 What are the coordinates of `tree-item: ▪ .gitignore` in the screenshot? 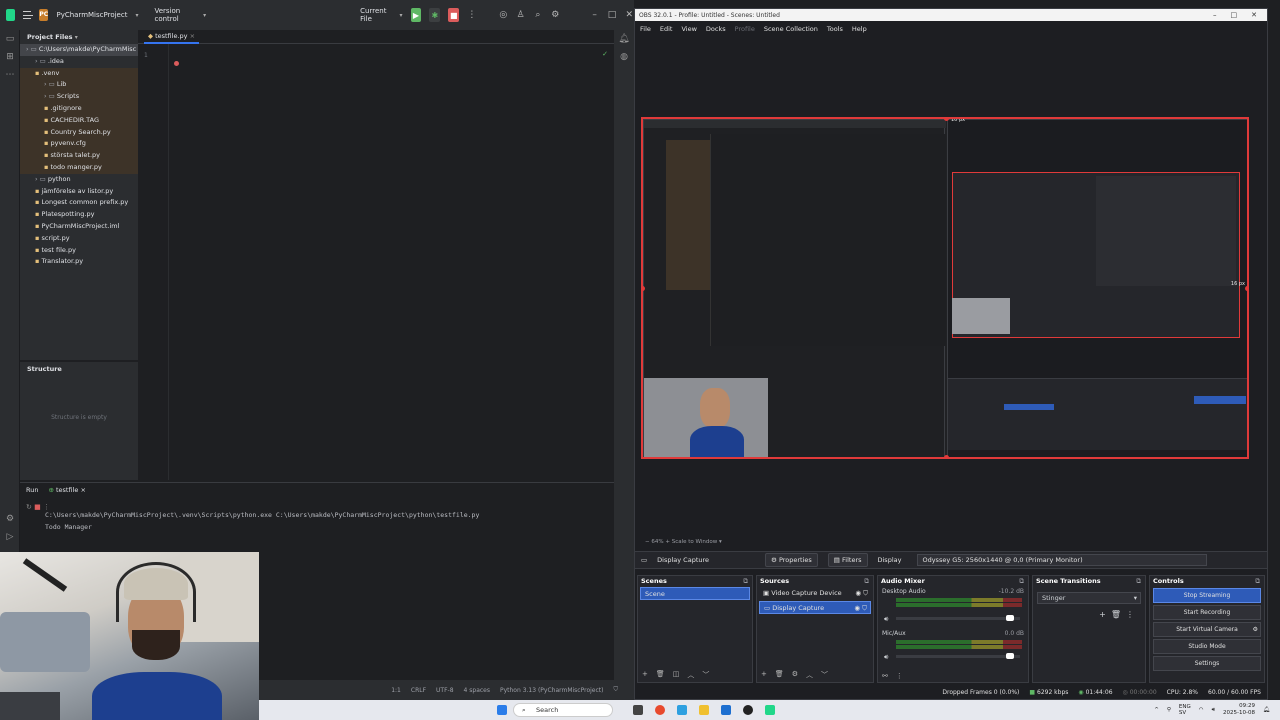 It's located at (79, 108).